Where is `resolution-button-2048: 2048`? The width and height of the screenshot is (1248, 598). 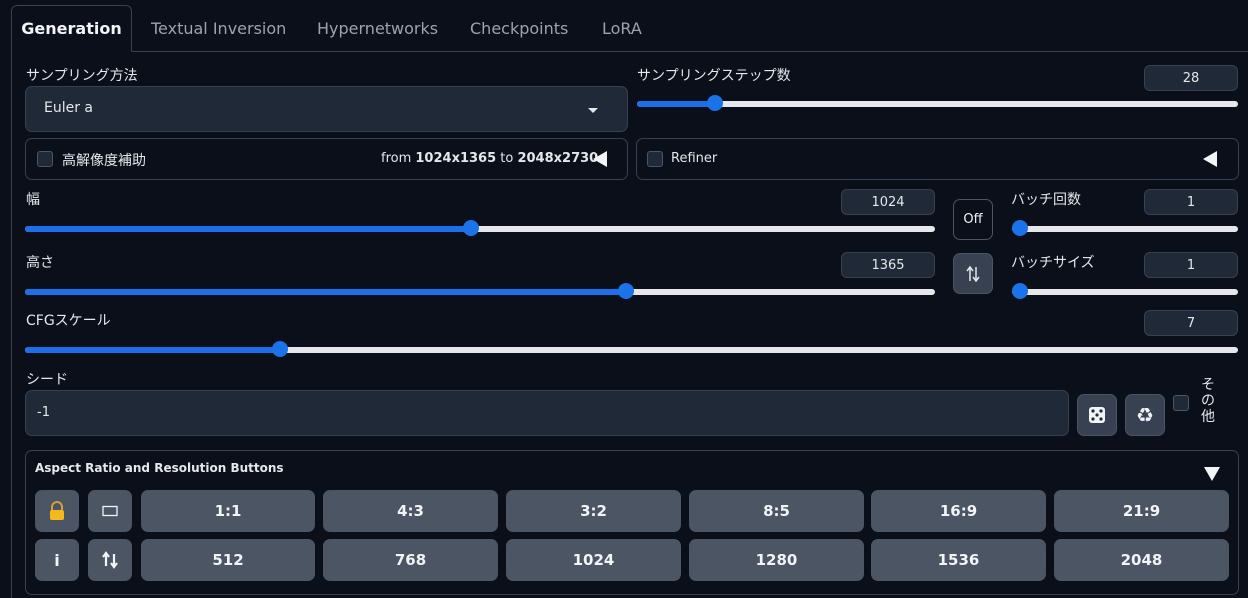 resolution-button-2048: 2048 is located at coordinates (1141, 560).